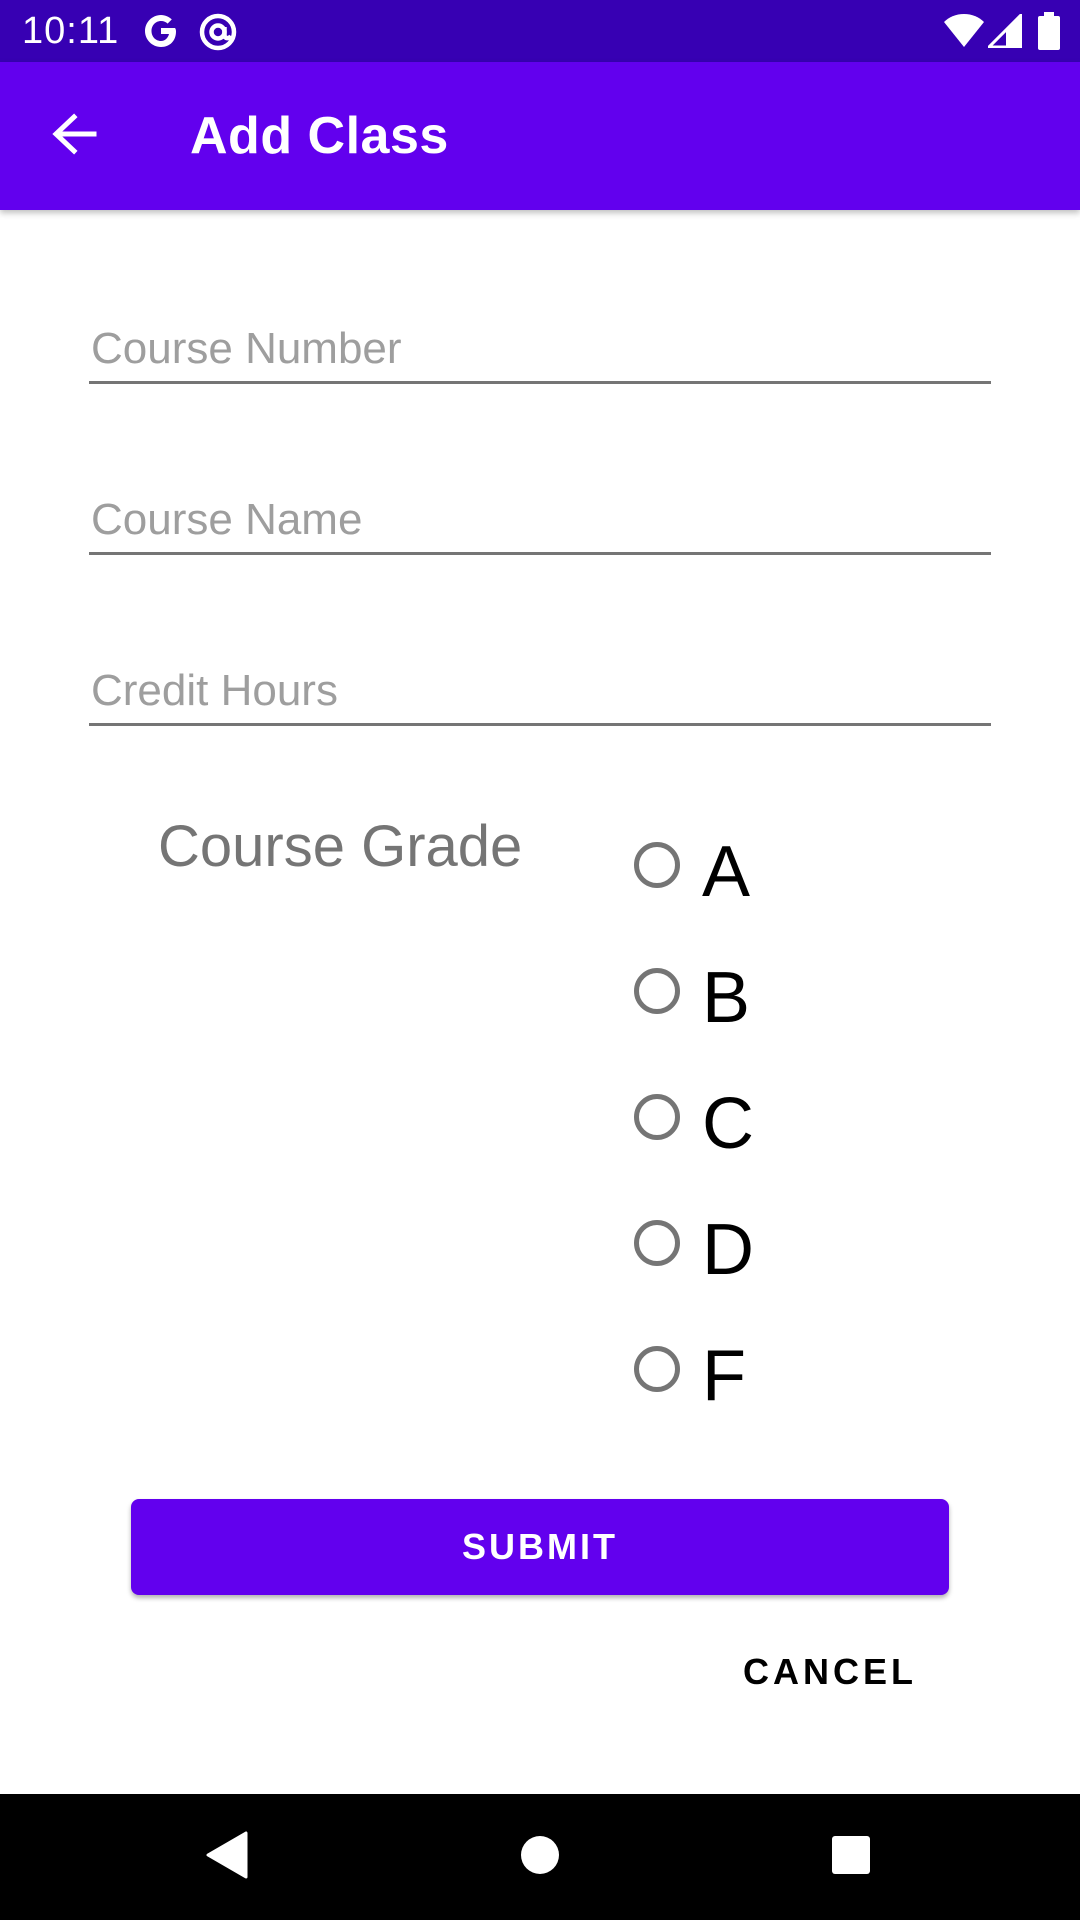  What do you see at coordinates (726, 872) in the screenshot?
I see `grade-option-label: A` at bounding box center [726, 872].